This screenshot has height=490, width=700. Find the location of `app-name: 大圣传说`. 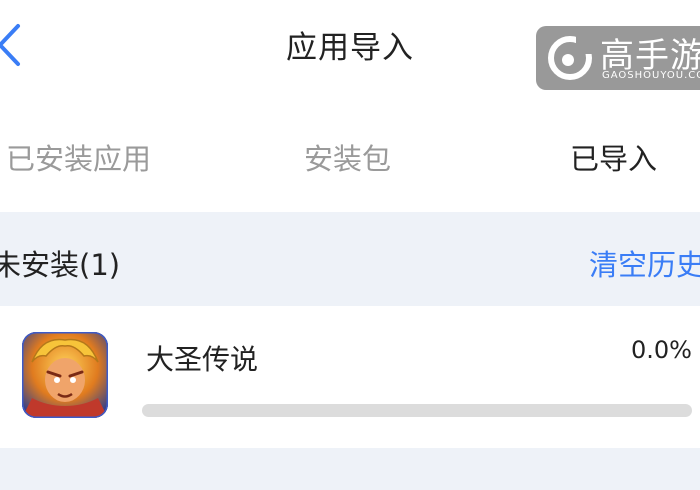

app-name: 大圣传说 is located at coordinates (202, 359).